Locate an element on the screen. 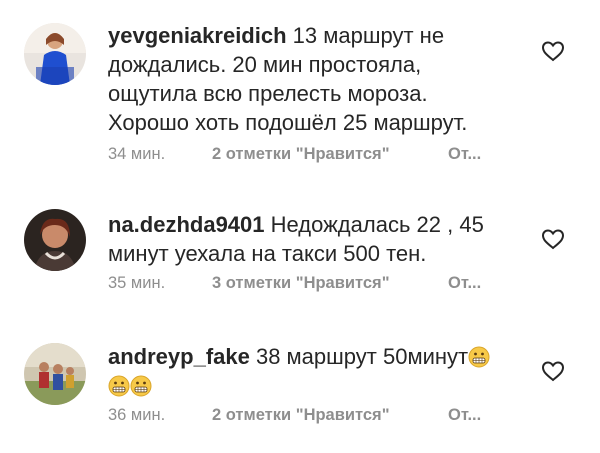 The image size is (600, 453). comment-time: 35 мин. is located at coordinates (137, 283).